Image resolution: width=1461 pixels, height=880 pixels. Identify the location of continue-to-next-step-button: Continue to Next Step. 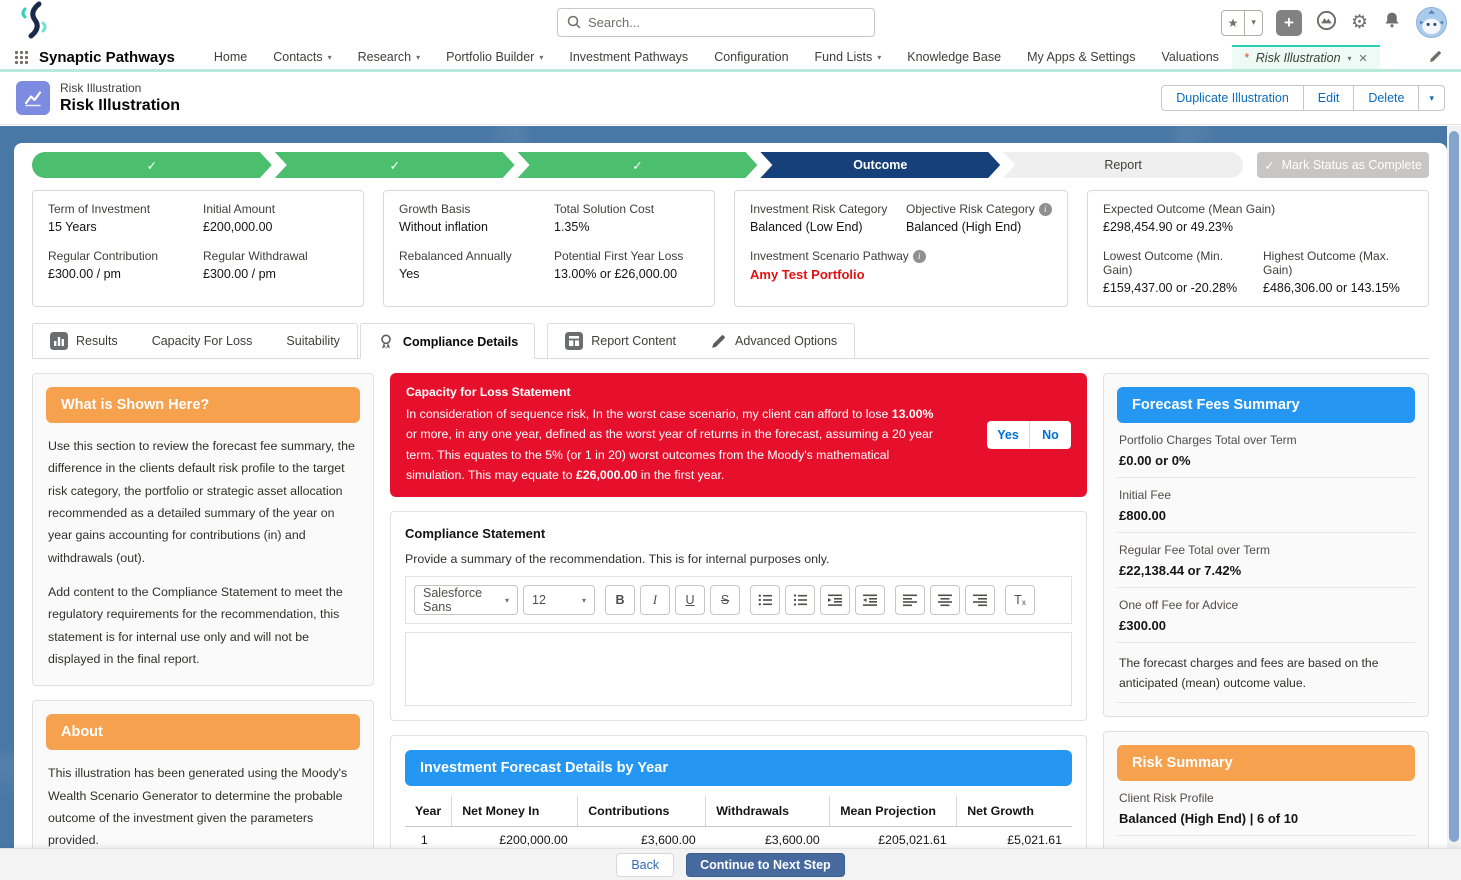
(765, 864).